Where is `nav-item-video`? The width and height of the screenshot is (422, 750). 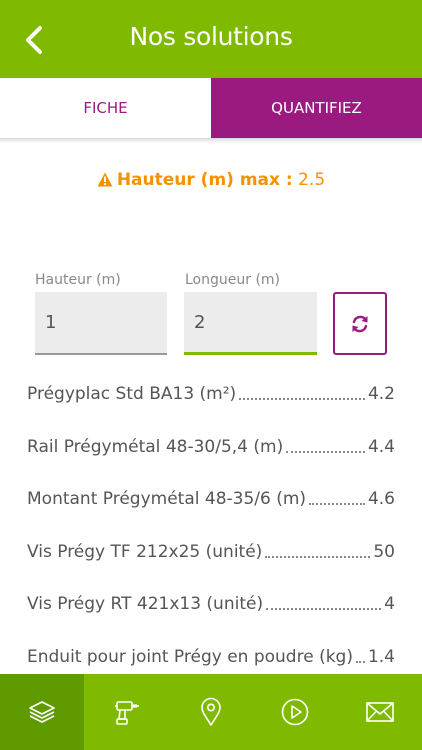
nav-item-video is located at coordinates (295, 712).